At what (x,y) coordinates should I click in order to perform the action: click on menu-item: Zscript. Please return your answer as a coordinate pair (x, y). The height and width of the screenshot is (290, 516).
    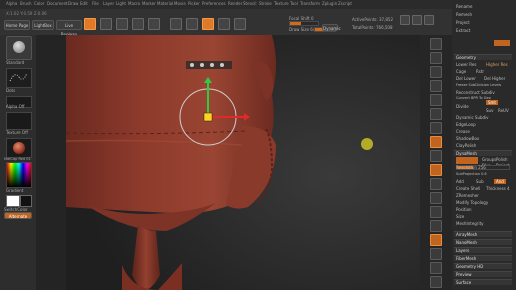
    Looking at the image, I should click on (345, 3).